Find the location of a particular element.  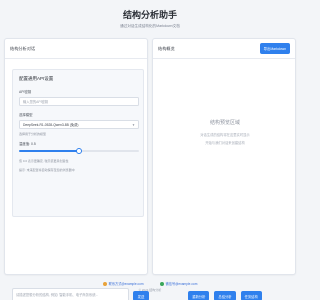

contact-icon is located at coordinates (104, 283).